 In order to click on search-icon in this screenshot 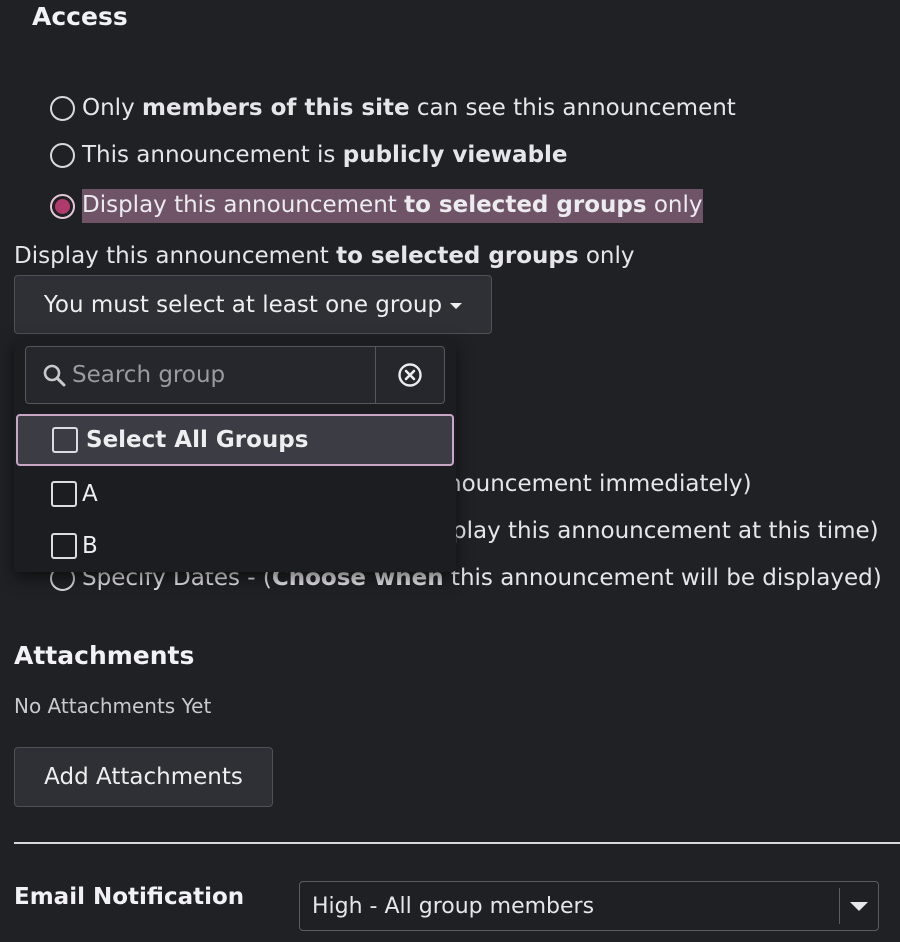, I will do `click(46, 375)`.